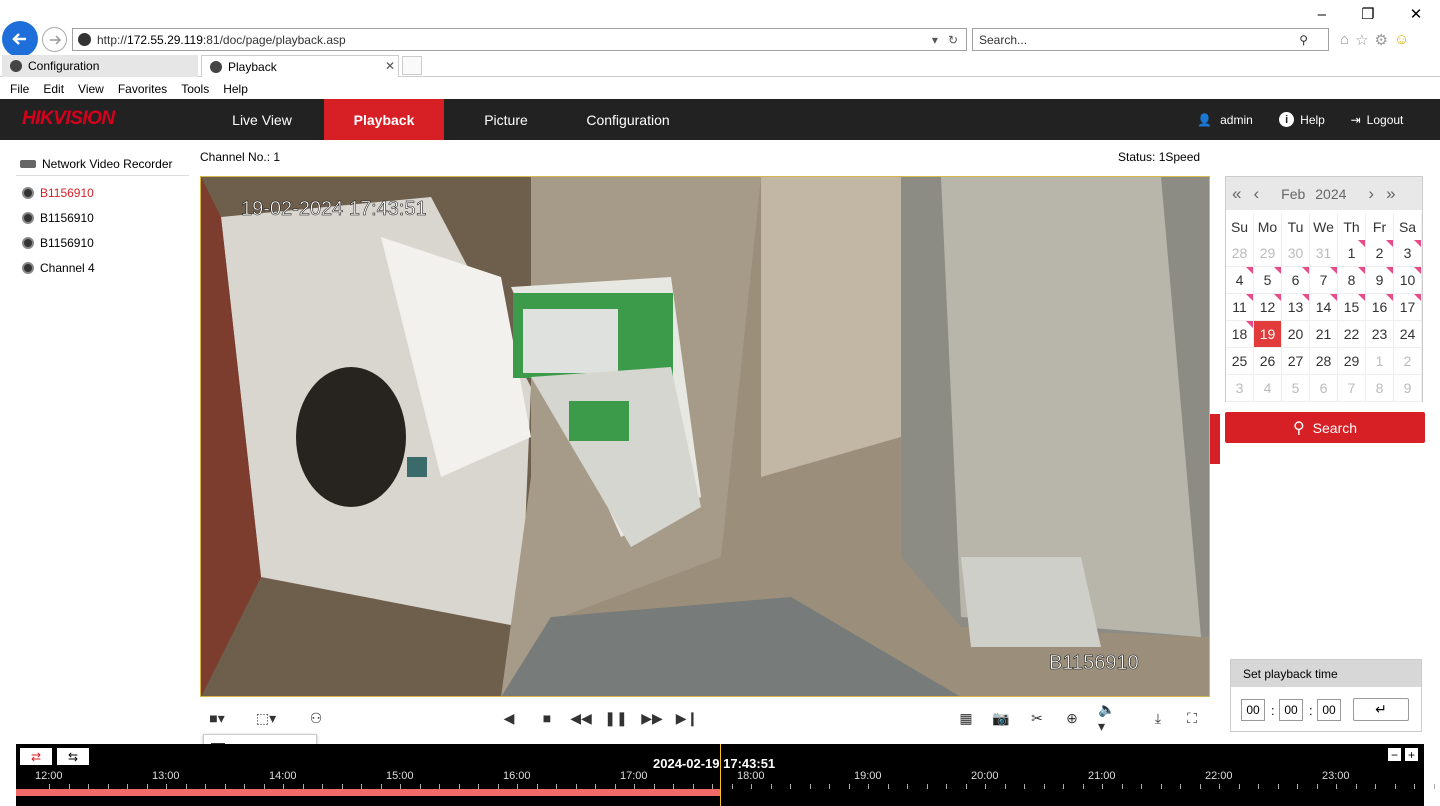 This screenshot has width=1440, height=806. Describe the element at coordinates (1408, 307) in the screenshot. I see `calendar-day: 17` at that location.